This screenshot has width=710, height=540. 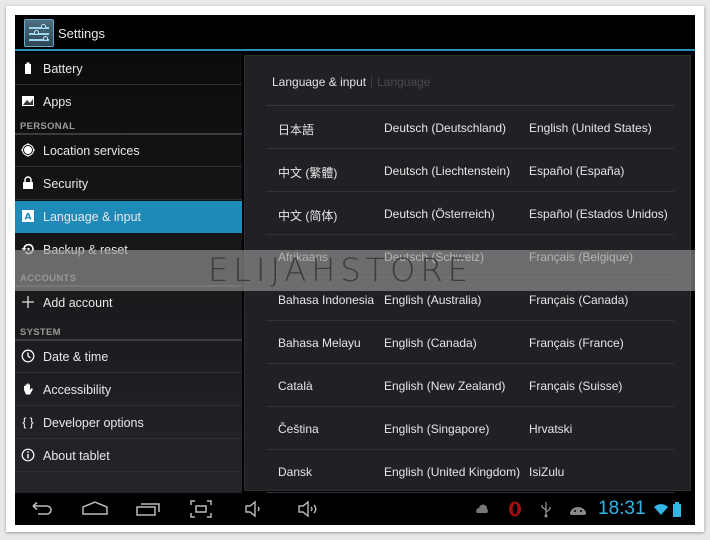 I want to click on language-option: Deutsch (Österreich), so click(x=439, y=214).